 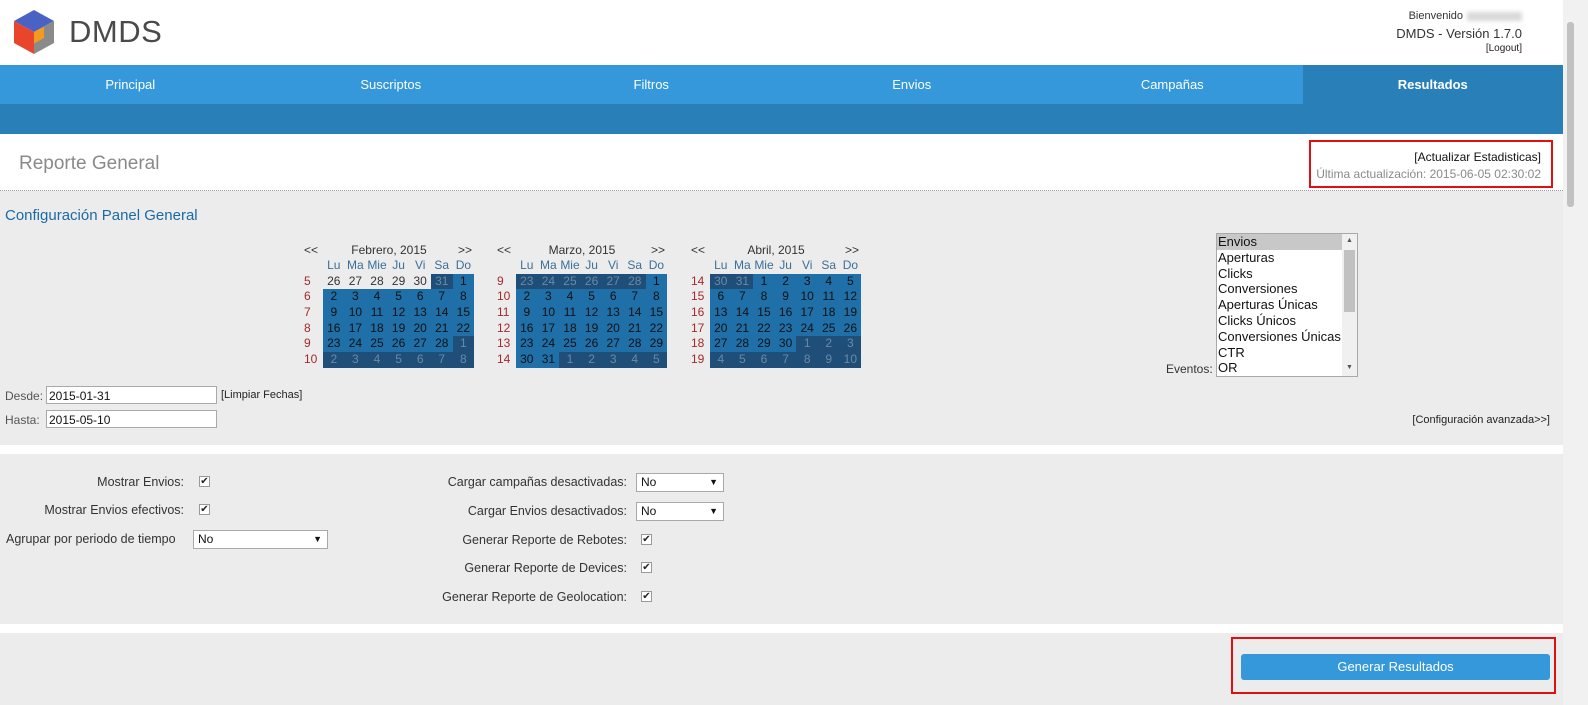 What do you see at coordinates (1570, 114) in the screenshot?
I see `page-scroll-thumb` at bounding box center [1570, 114].